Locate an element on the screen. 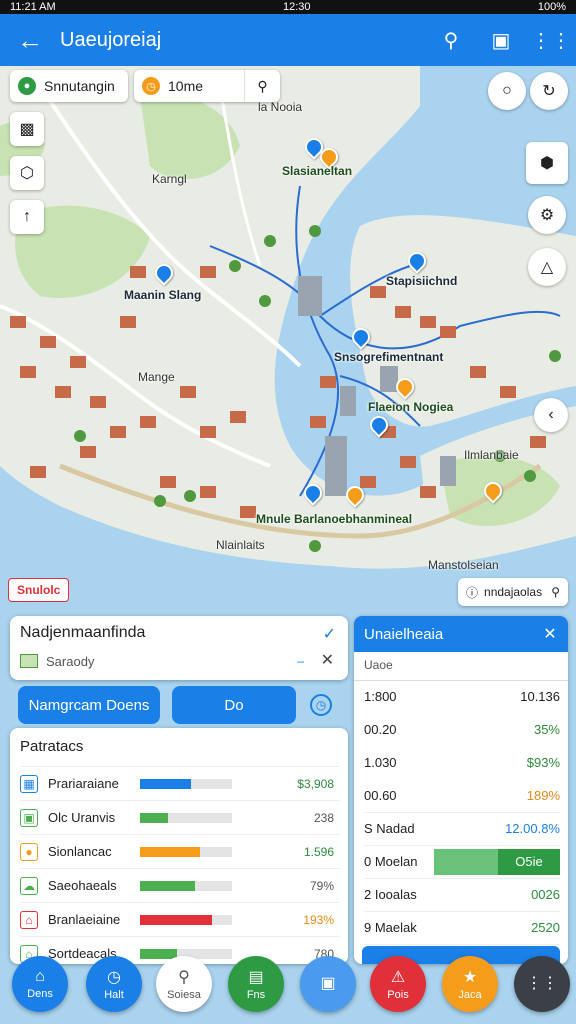 This screenshot has width=576, height=1024. nav-button-6: ★ Jaca is located at coordinates (470, 984).